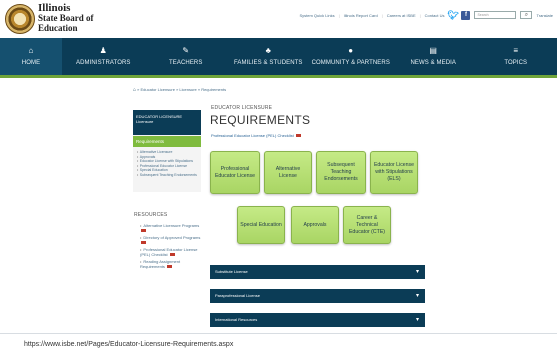  I want to click on util-link-quick-links: System Quick Links, so click(316, 15).